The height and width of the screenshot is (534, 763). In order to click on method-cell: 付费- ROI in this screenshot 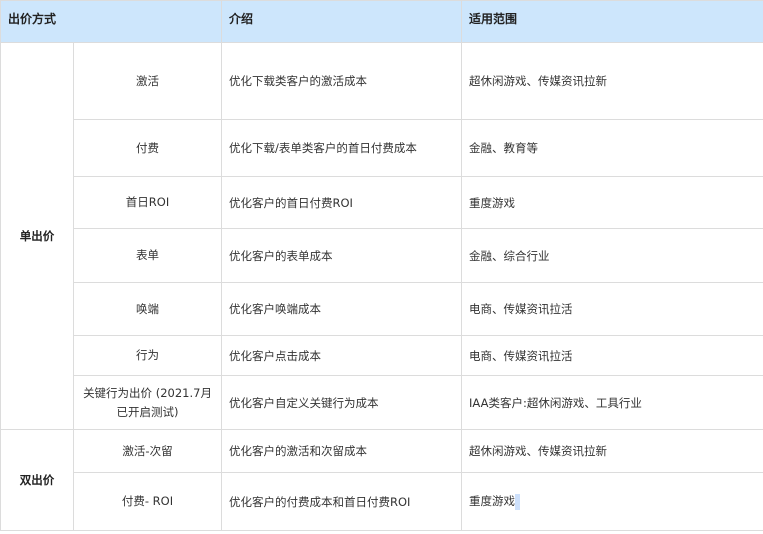, I will do `click(147, 501)`.